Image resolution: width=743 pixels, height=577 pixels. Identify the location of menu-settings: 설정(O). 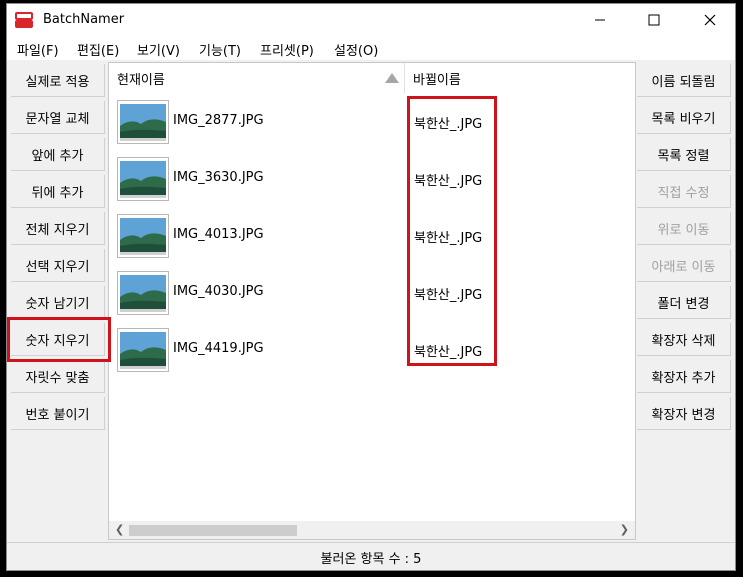
(356, 49).